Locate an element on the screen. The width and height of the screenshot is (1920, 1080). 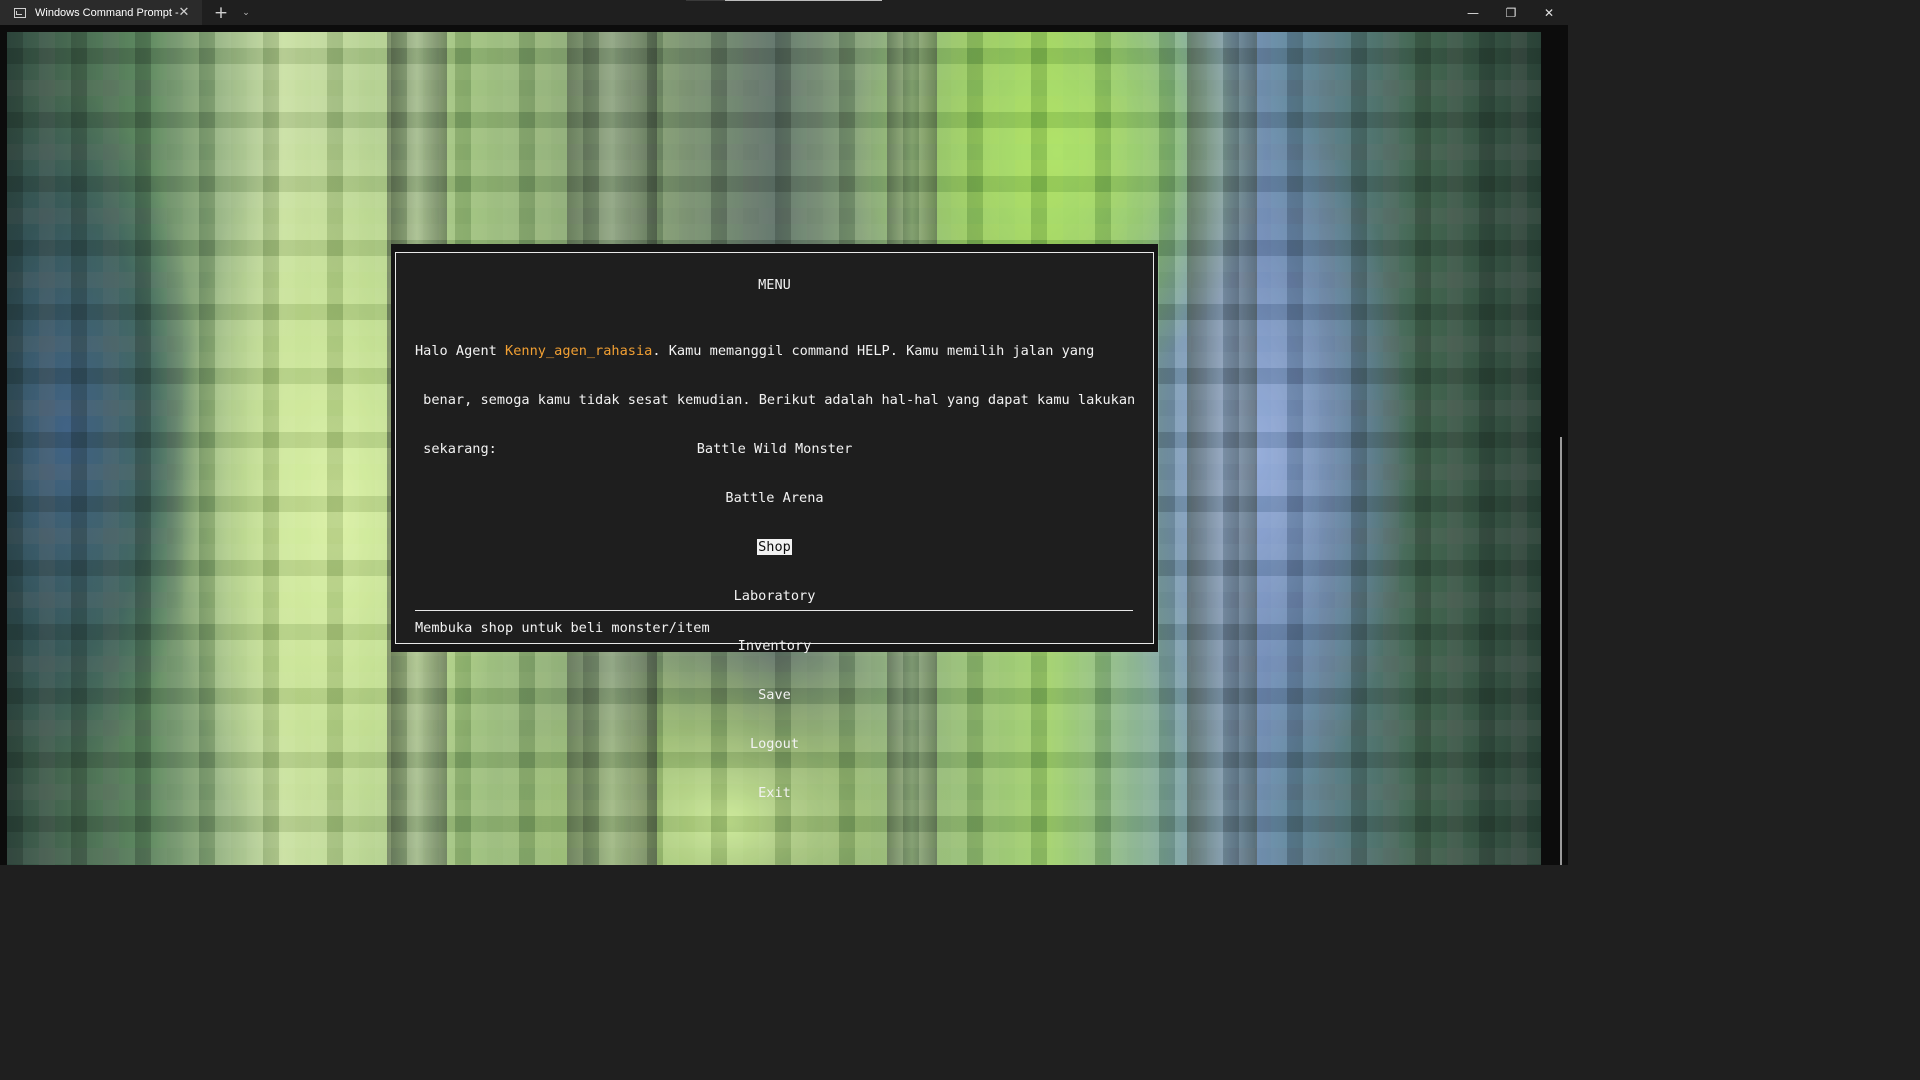
menu-option-logout: Logout is located at coordinates (774, 744).